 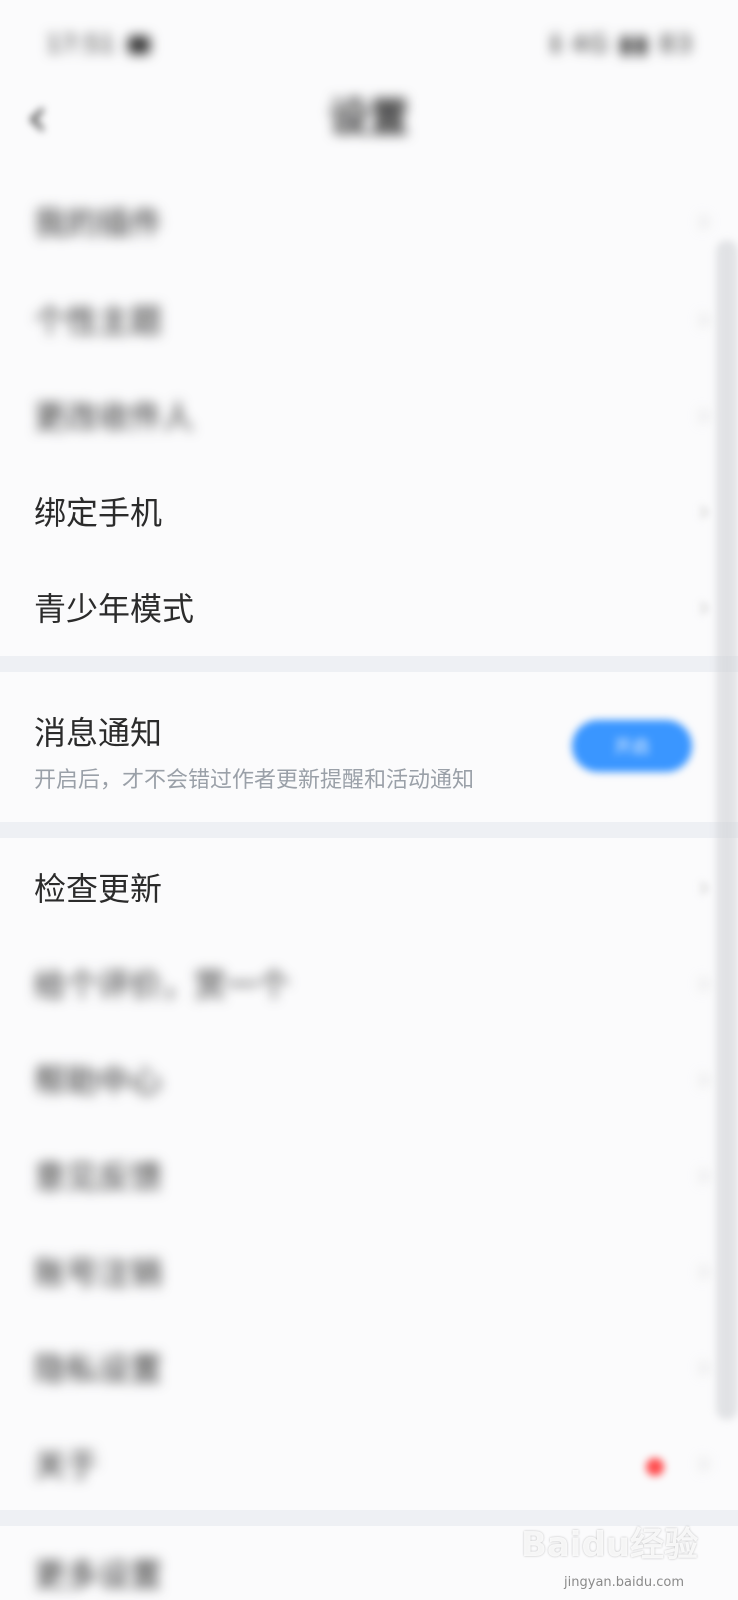 I want to click on scrollbar, so click(x=727, y=830).